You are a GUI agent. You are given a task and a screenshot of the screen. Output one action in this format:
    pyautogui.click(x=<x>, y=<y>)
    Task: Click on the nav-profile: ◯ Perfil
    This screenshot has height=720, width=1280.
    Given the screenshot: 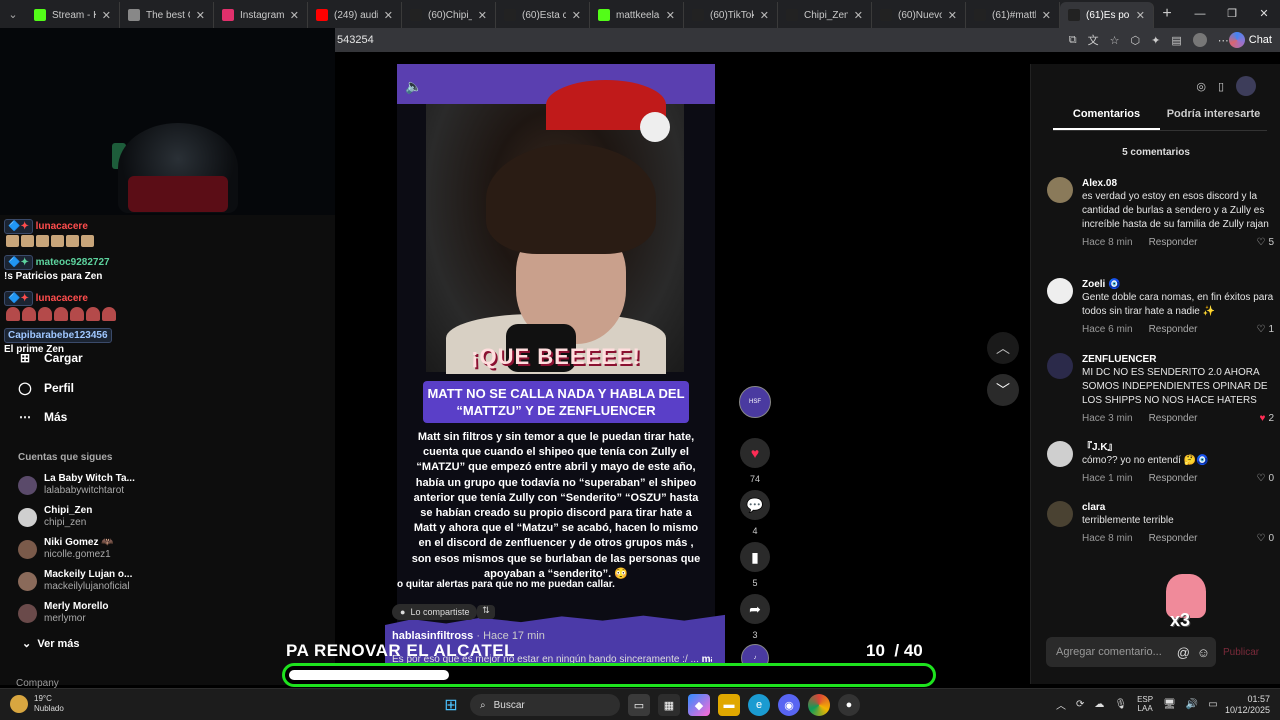 What is the action you would take?
    pyautogui.click(x=46, y=388)
    